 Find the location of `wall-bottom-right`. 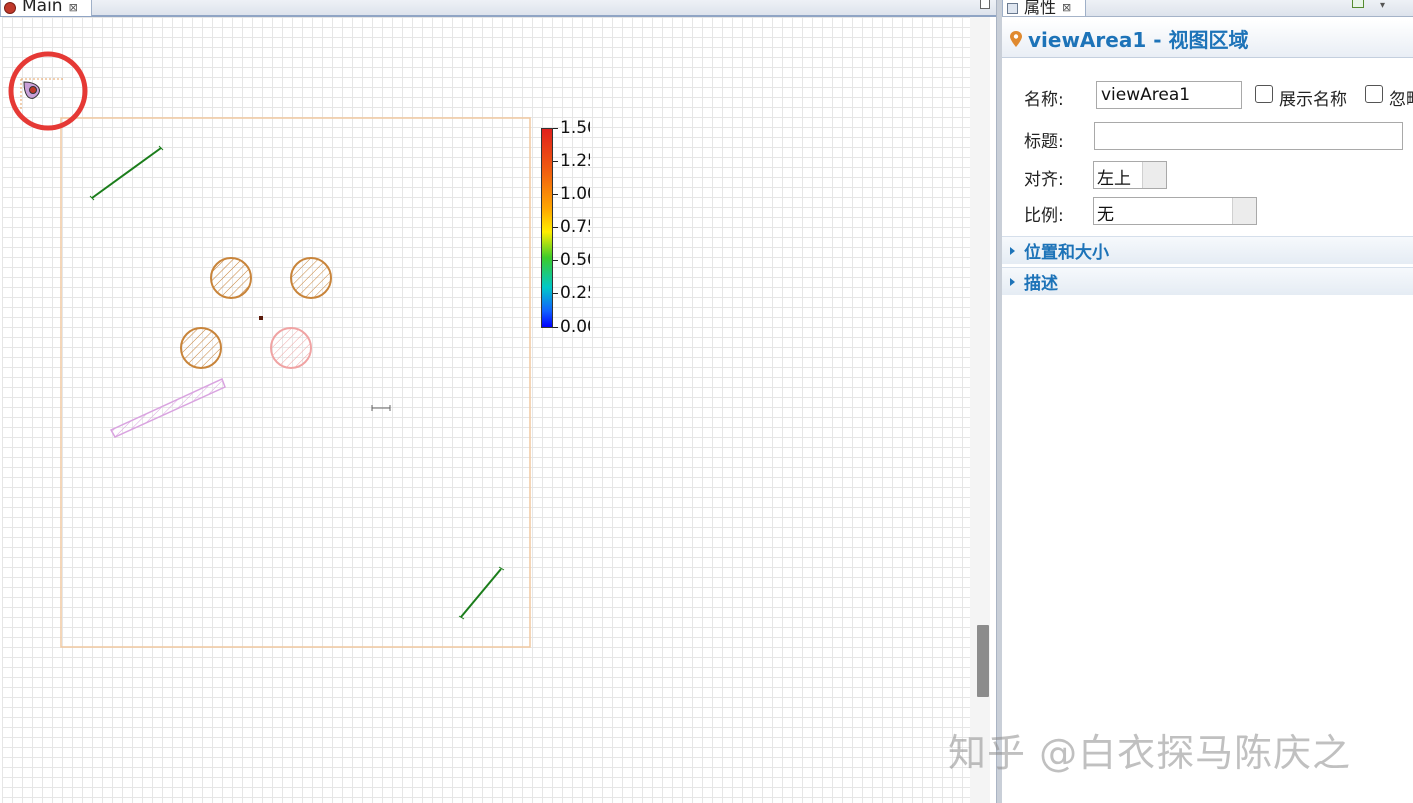

wall-bottom-right is located at coordinates (481, 593).